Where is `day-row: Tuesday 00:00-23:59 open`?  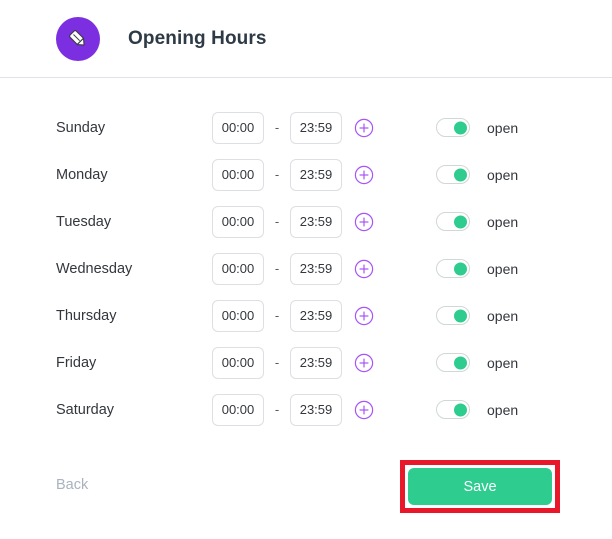
day-row: Tuesday 00:00-23:59 open is located at coordinates (306, 221).